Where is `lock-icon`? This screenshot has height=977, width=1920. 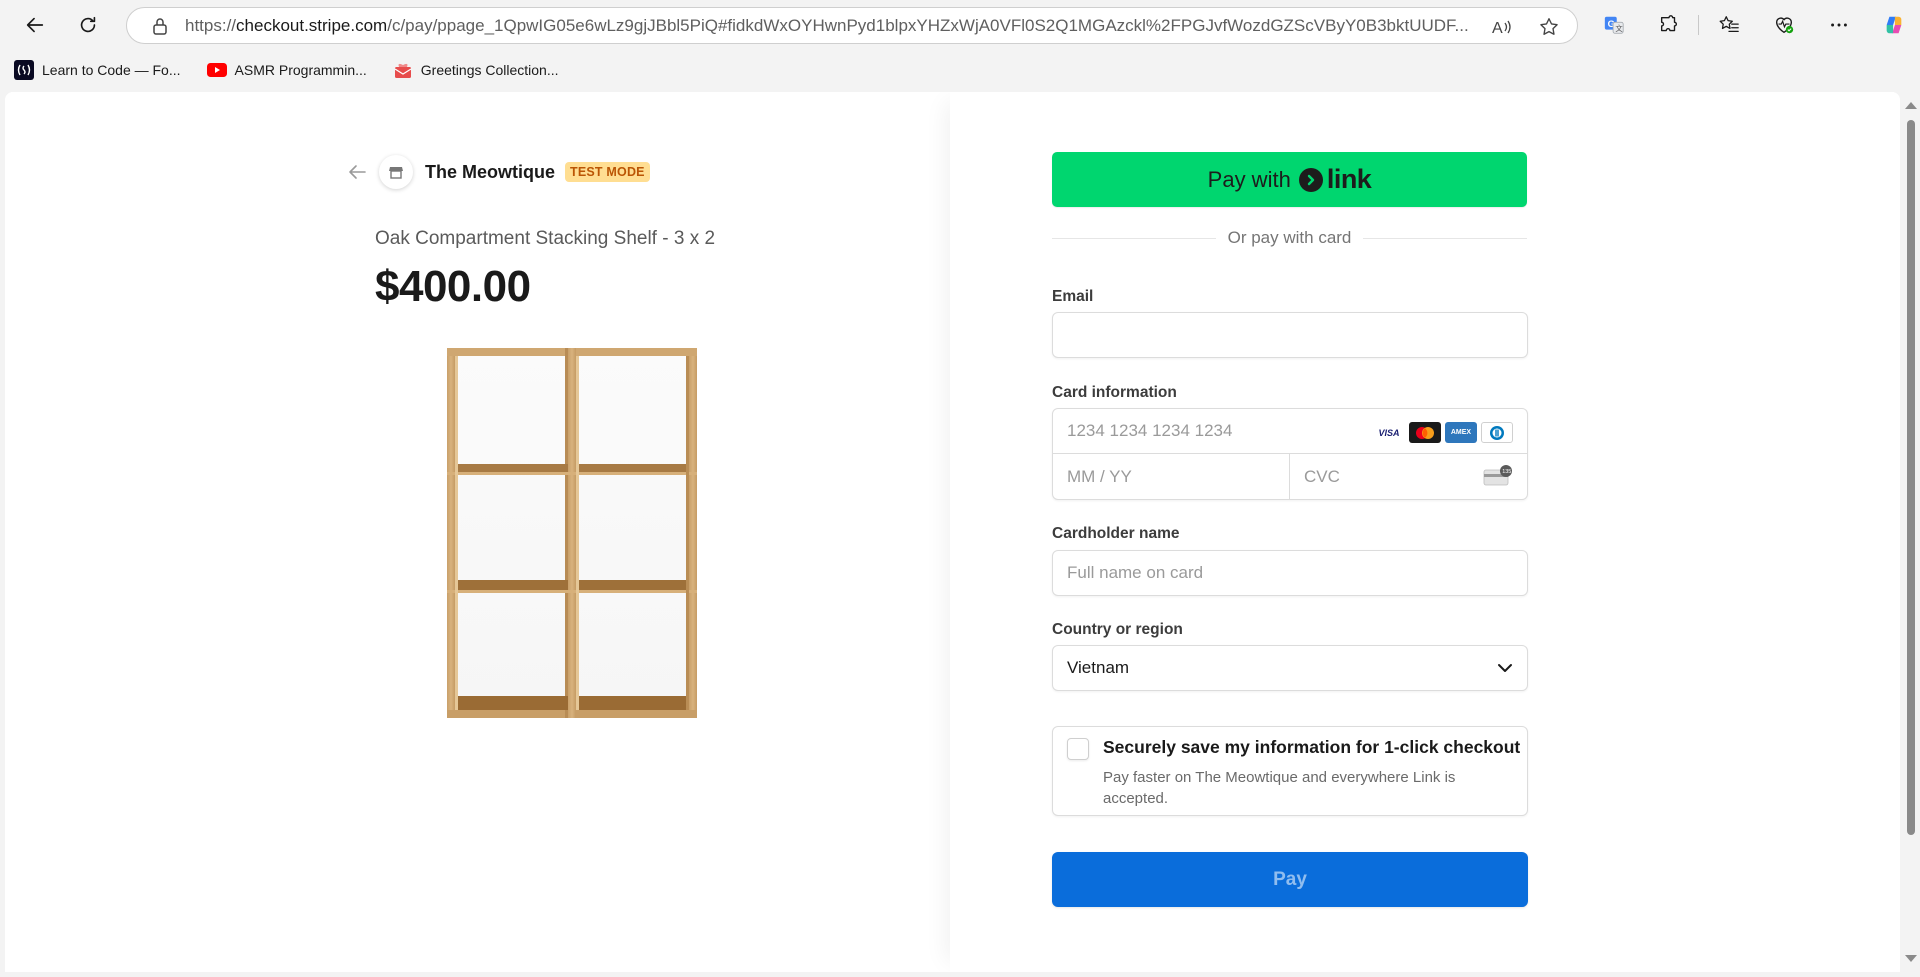
lock-icon is located at coordinates (160, 26).